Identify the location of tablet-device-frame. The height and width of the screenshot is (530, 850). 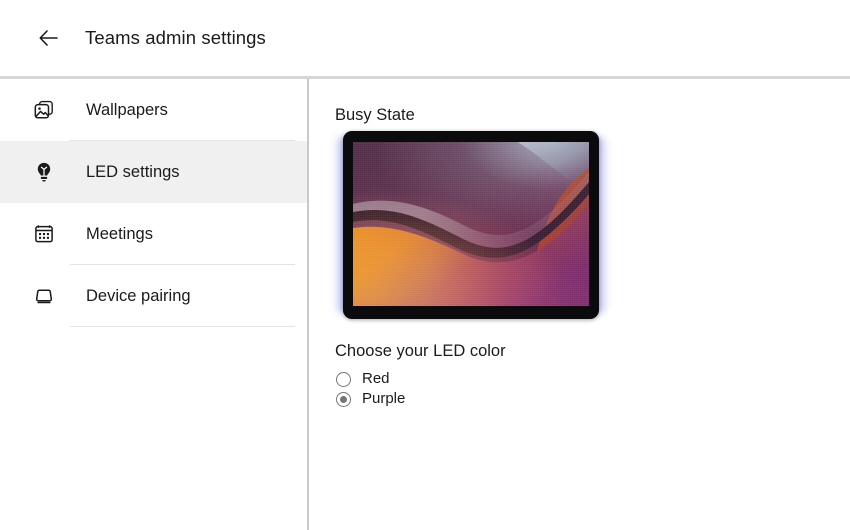
(471, 225).